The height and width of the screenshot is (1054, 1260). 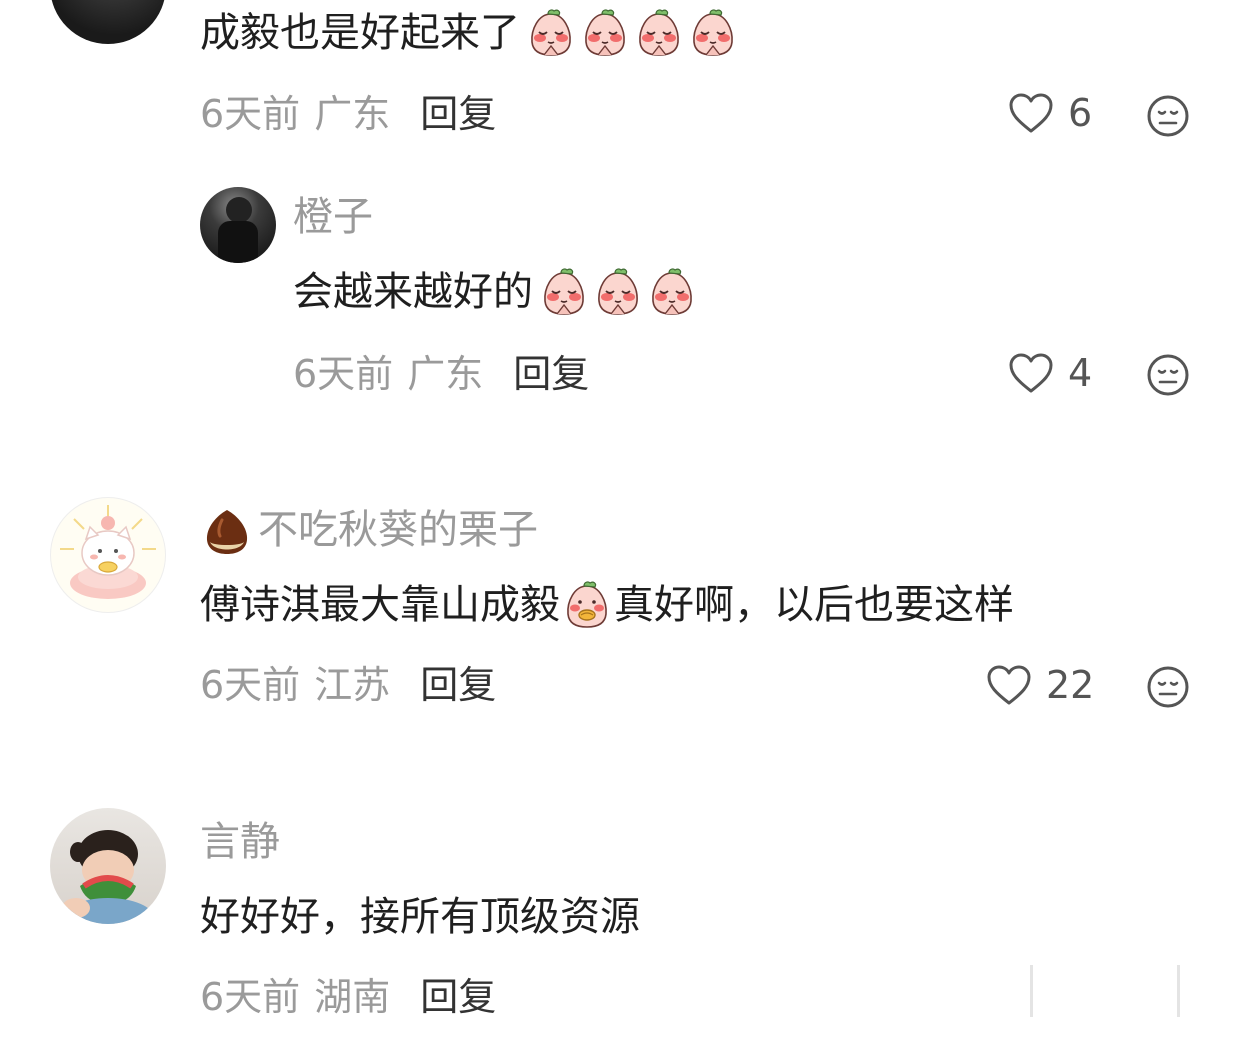 I want to click on like-button: 4, so click(x=1050, y=373).